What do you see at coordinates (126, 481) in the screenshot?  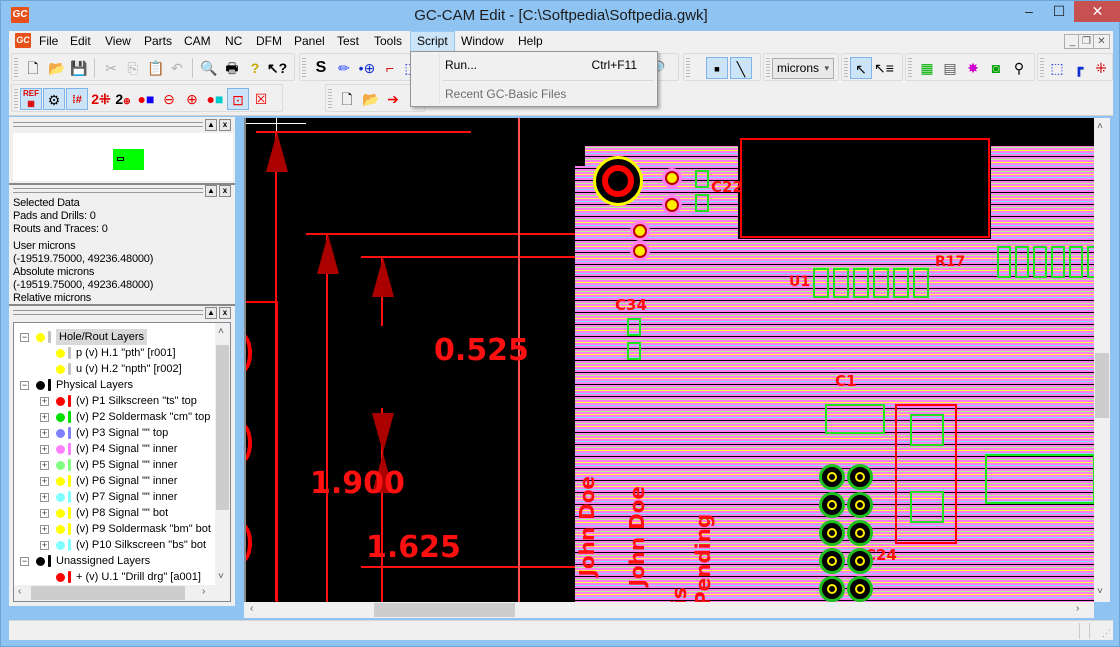 I see `layer-label: (v) P6 Signal "" inner` at bounding box center [126, 481].